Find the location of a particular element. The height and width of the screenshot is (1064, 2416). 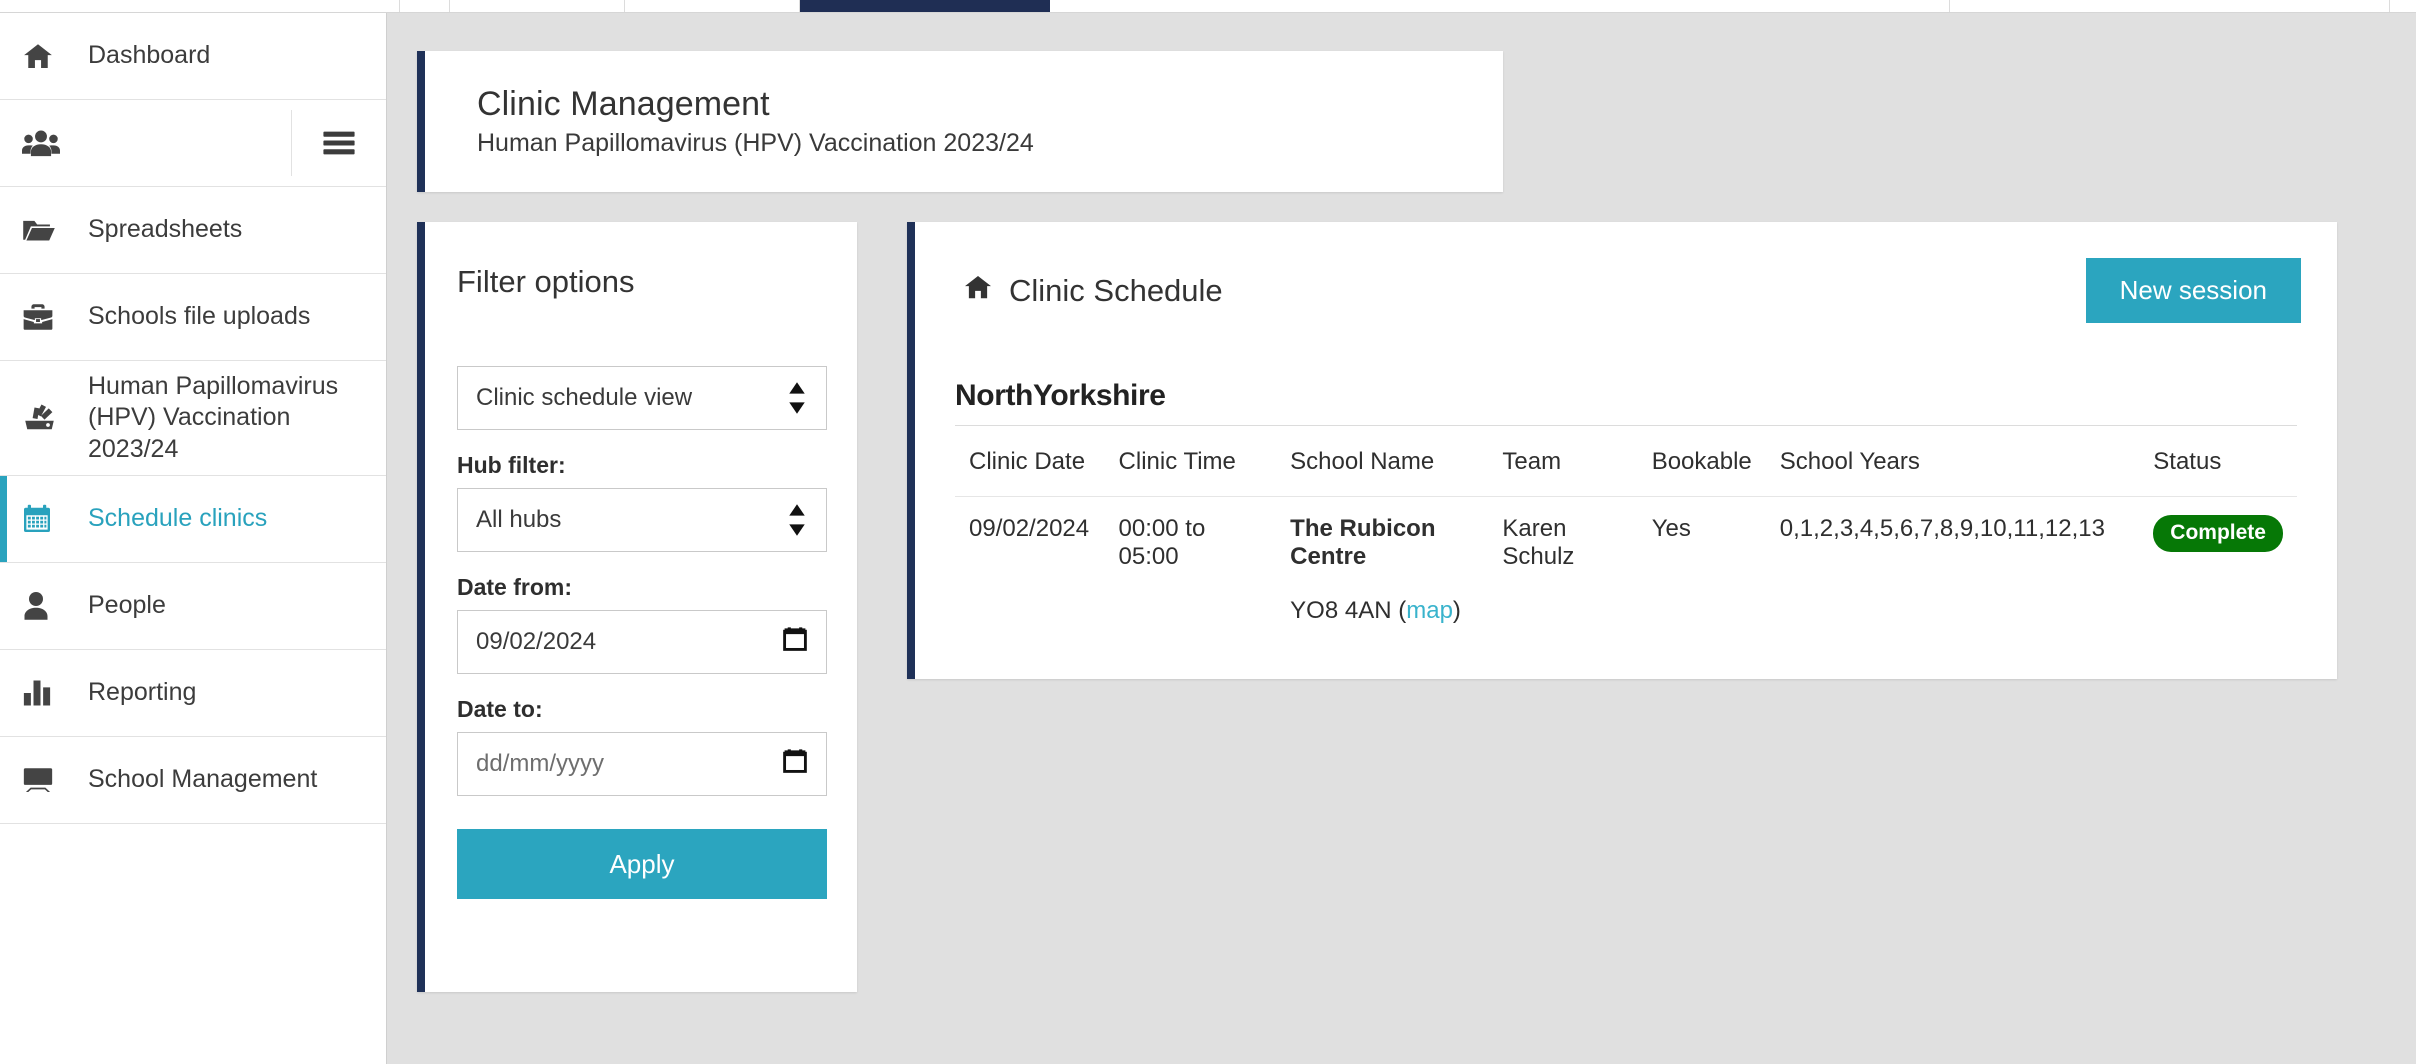

sidebar-item-people-group is located at coordinates (193, 143).